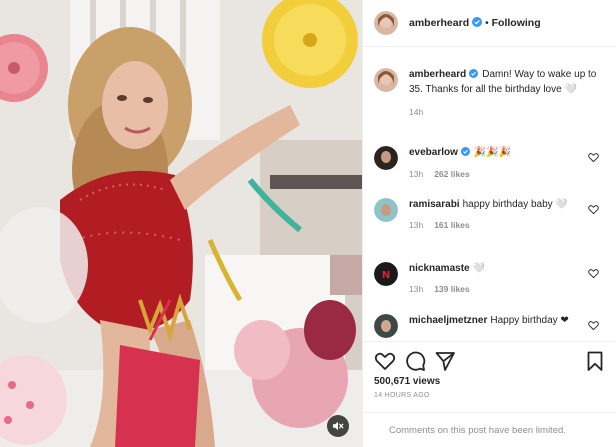  I want to click on comment-meta: 13h 139 likes, so click(494, 289).